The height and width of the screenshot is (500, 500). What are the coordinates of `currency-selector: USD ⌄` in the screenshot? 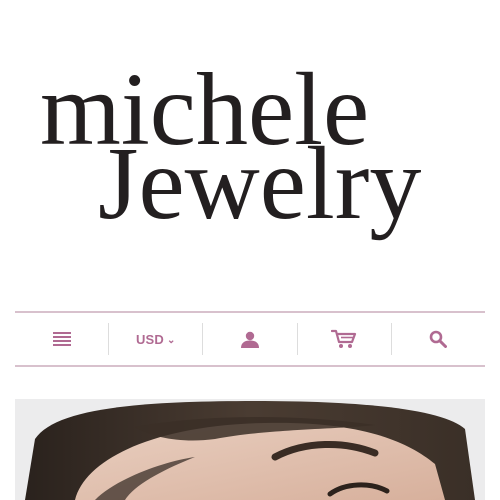 It's located at (155, 339).